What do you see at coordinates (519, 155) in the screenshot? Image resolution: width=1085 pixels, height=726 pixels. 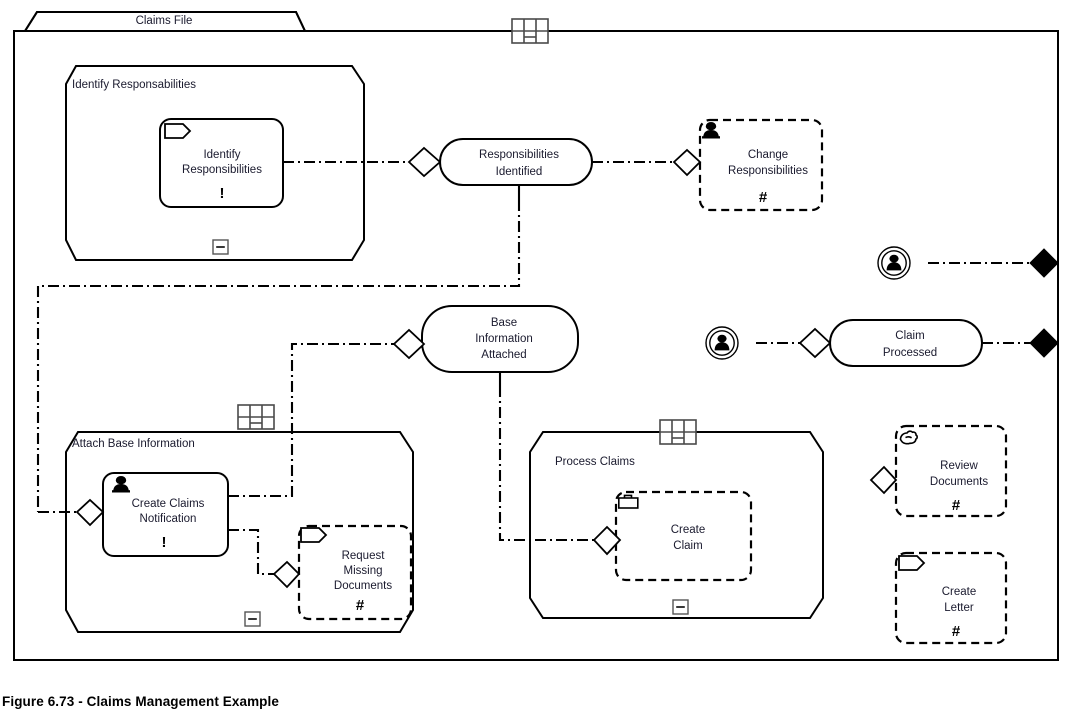 I see `state-label-responsibilities-identified-line1: Responsibilities` at bounding box center [519, 155].